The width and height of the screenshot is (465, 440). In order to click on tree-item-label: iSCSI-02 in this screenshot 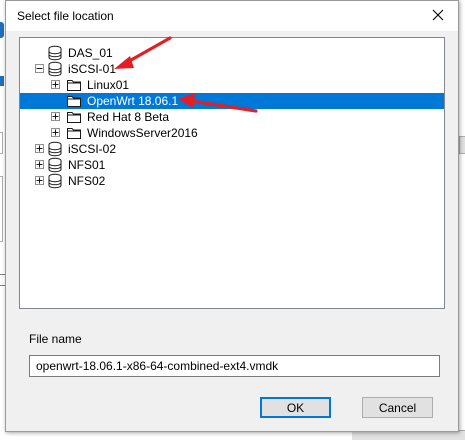, I will do `click(92, 149)`.